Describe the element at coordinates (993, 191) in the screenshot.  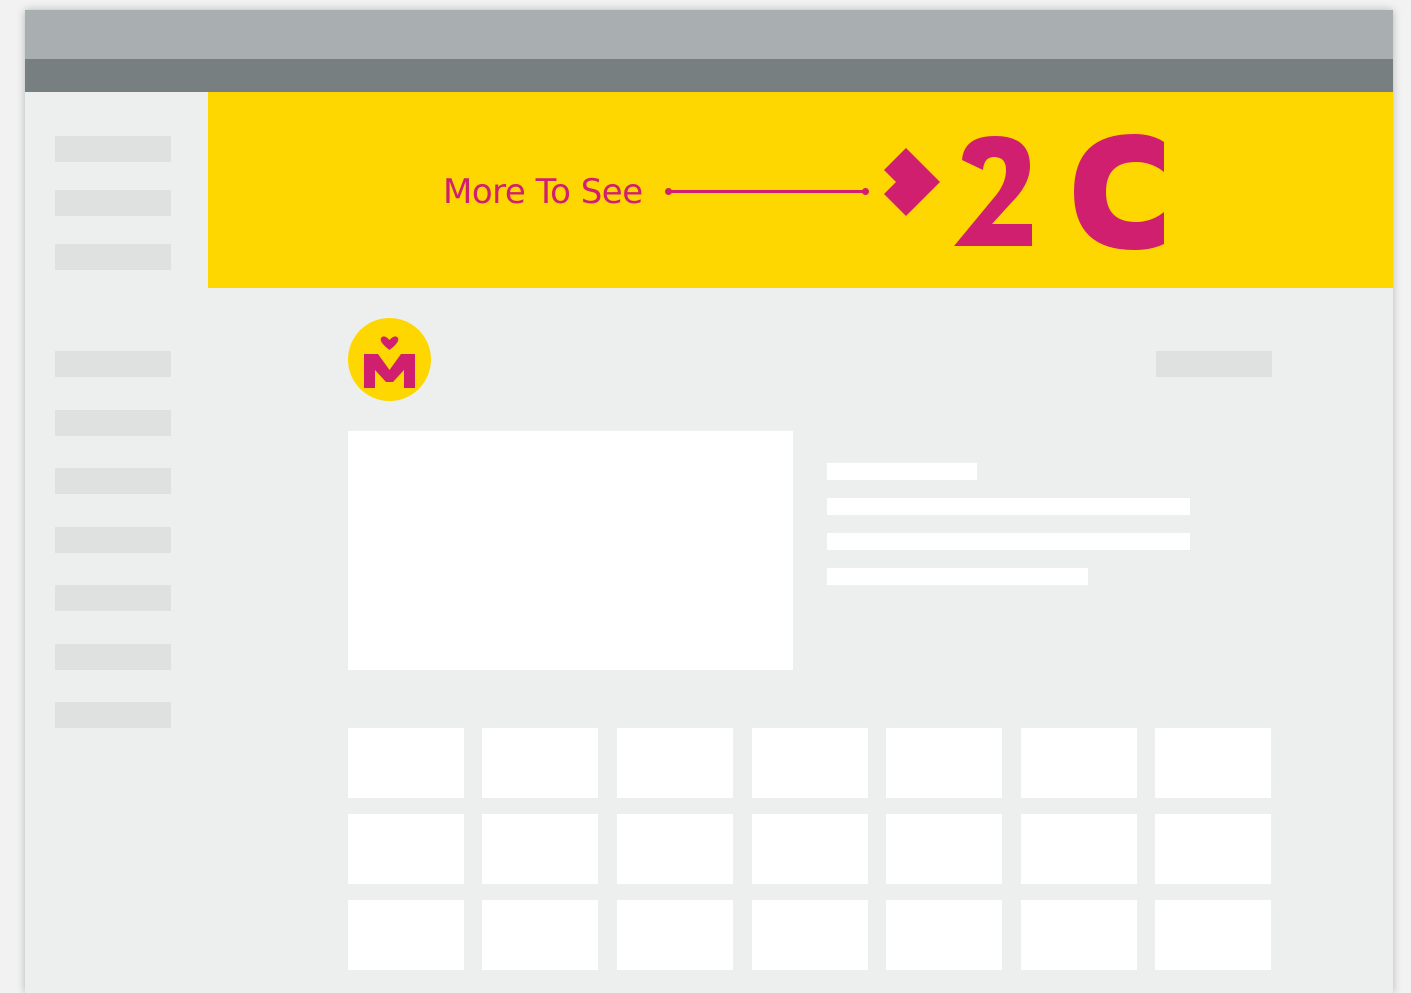
I see `logo-digit-two` at that location.